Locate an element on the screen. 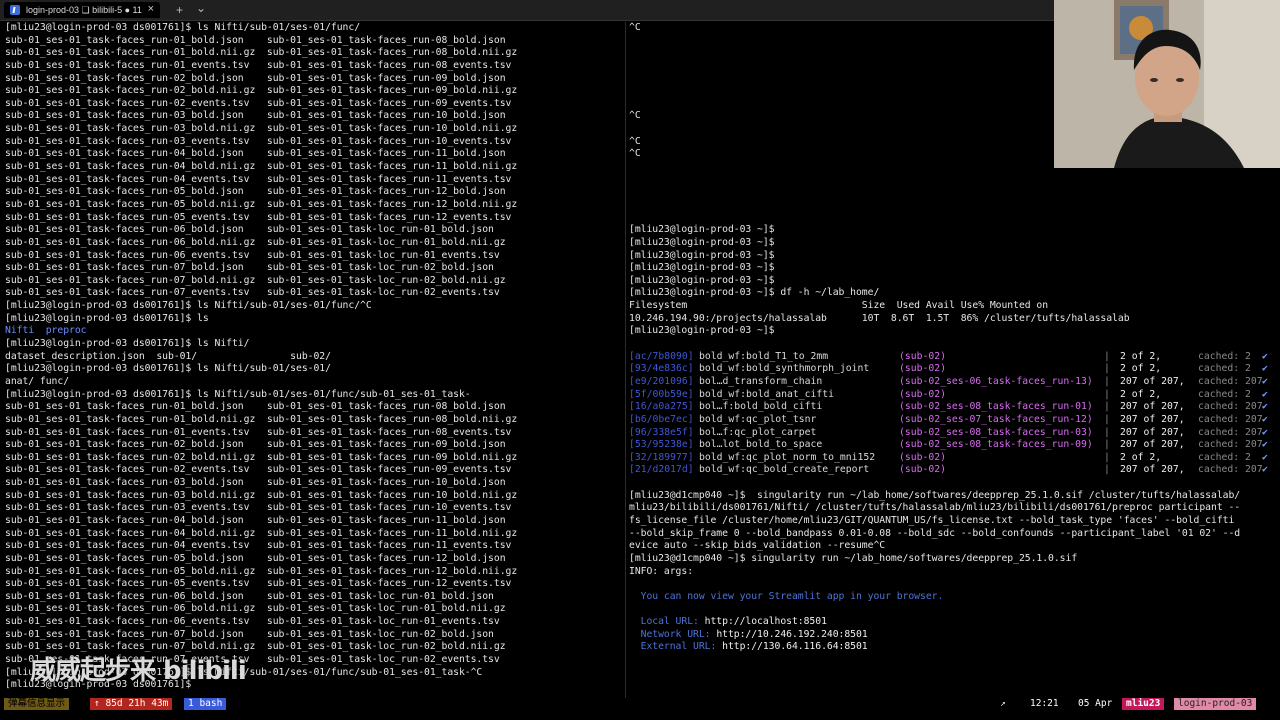  new-tab-button: + is located at coordinates (179, 10).